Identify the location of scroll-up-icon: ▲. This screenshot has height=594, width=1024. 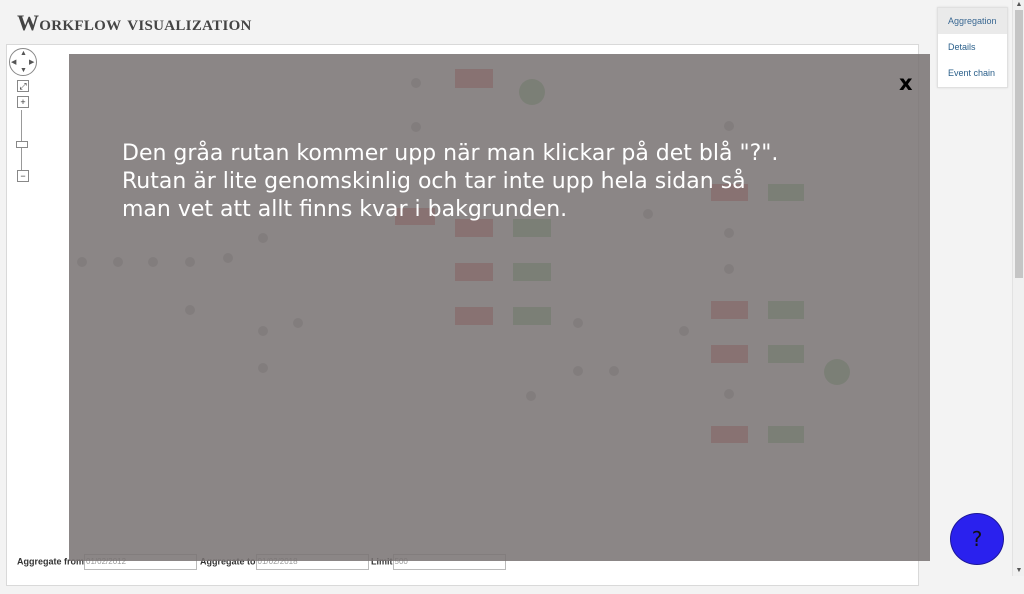
(1018, 5).